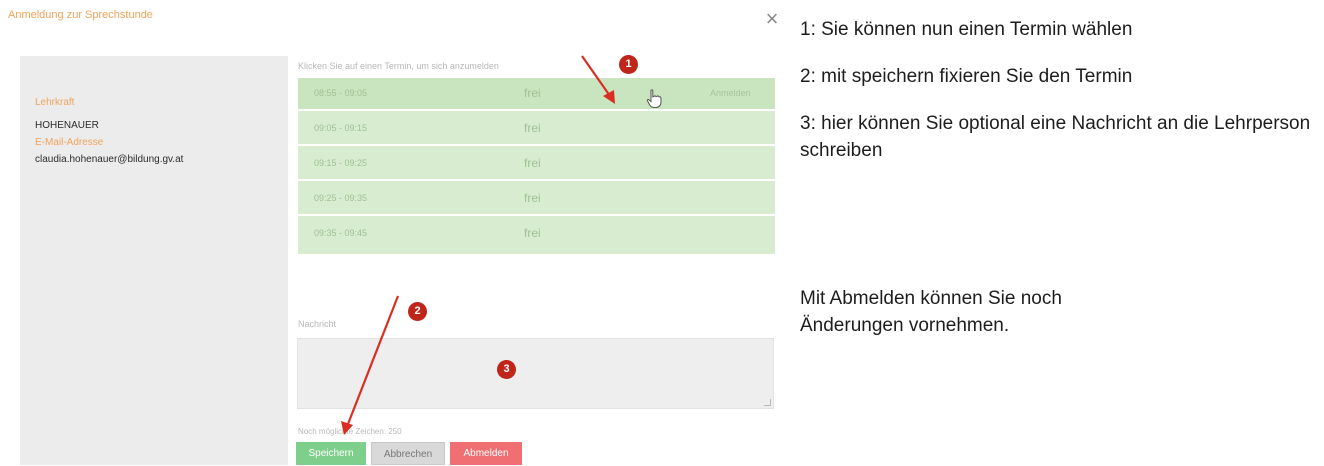 Image resolution: width=1324 pixels, height=466 pixels. What do you see at coordinates (417, 311) in the screenshot?
I see `marker-2: 2` at bounding box center [417, 311].